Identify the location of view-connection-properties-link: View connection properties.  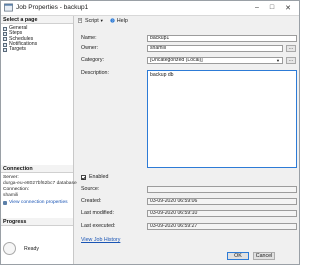
(38, 203).